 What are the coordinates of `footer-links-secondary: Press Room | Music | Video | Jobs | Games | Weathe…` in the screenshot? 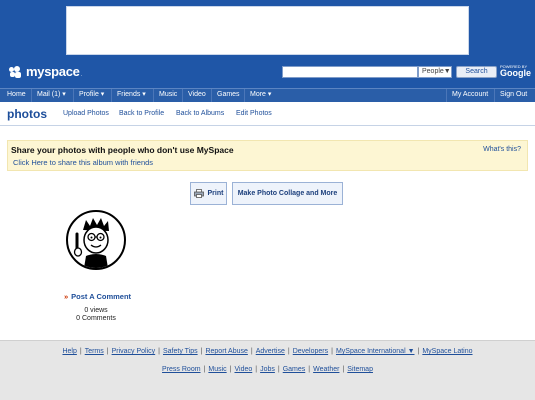 It's located at (267, 369).